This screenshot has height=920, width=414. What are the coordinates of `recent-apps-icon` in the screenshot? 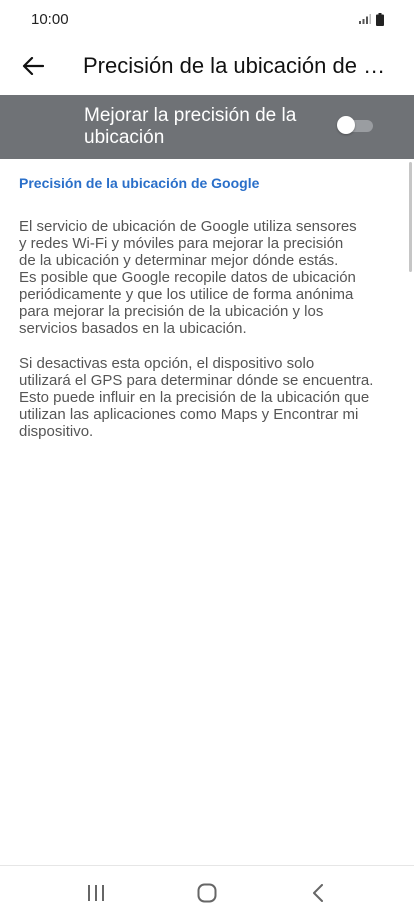 It's located at (95, 893).